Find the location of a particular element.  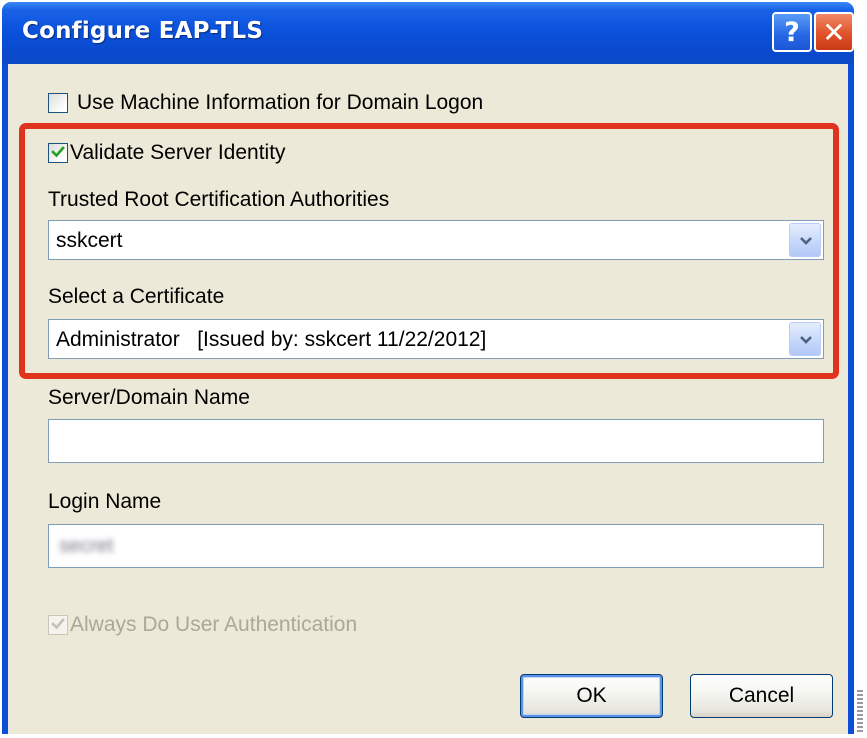

help-icon: ? is located at coordinates (792, 32).